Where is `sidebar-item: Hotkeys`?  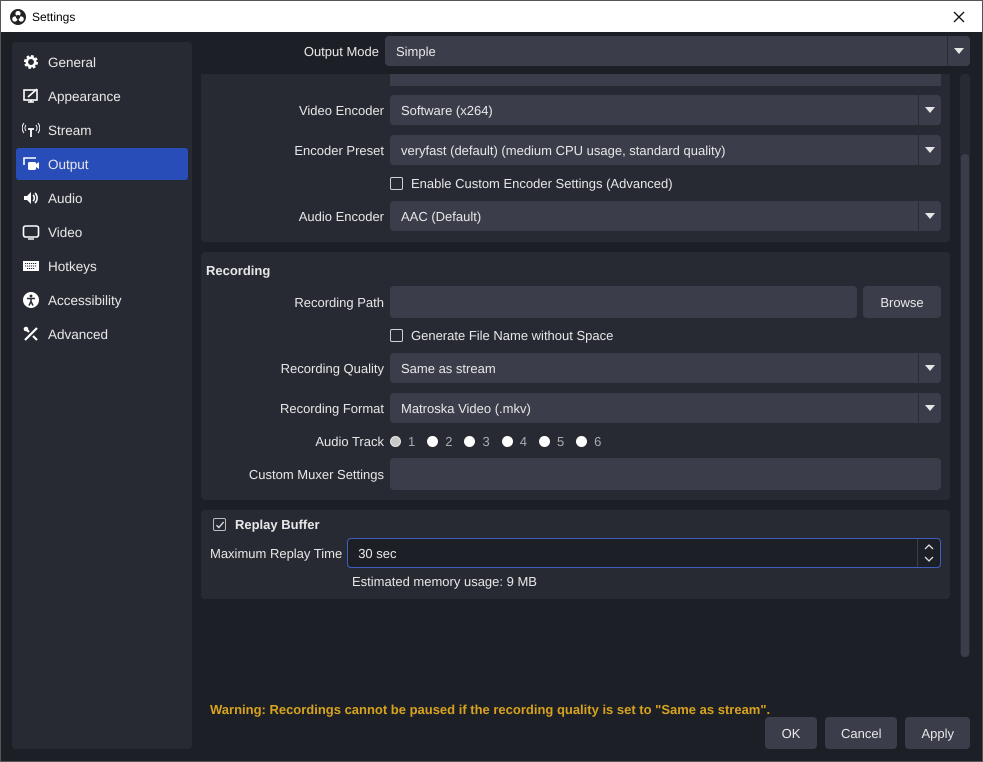
sidebar-item: Hotkeys is located at coordinates (102, 266).